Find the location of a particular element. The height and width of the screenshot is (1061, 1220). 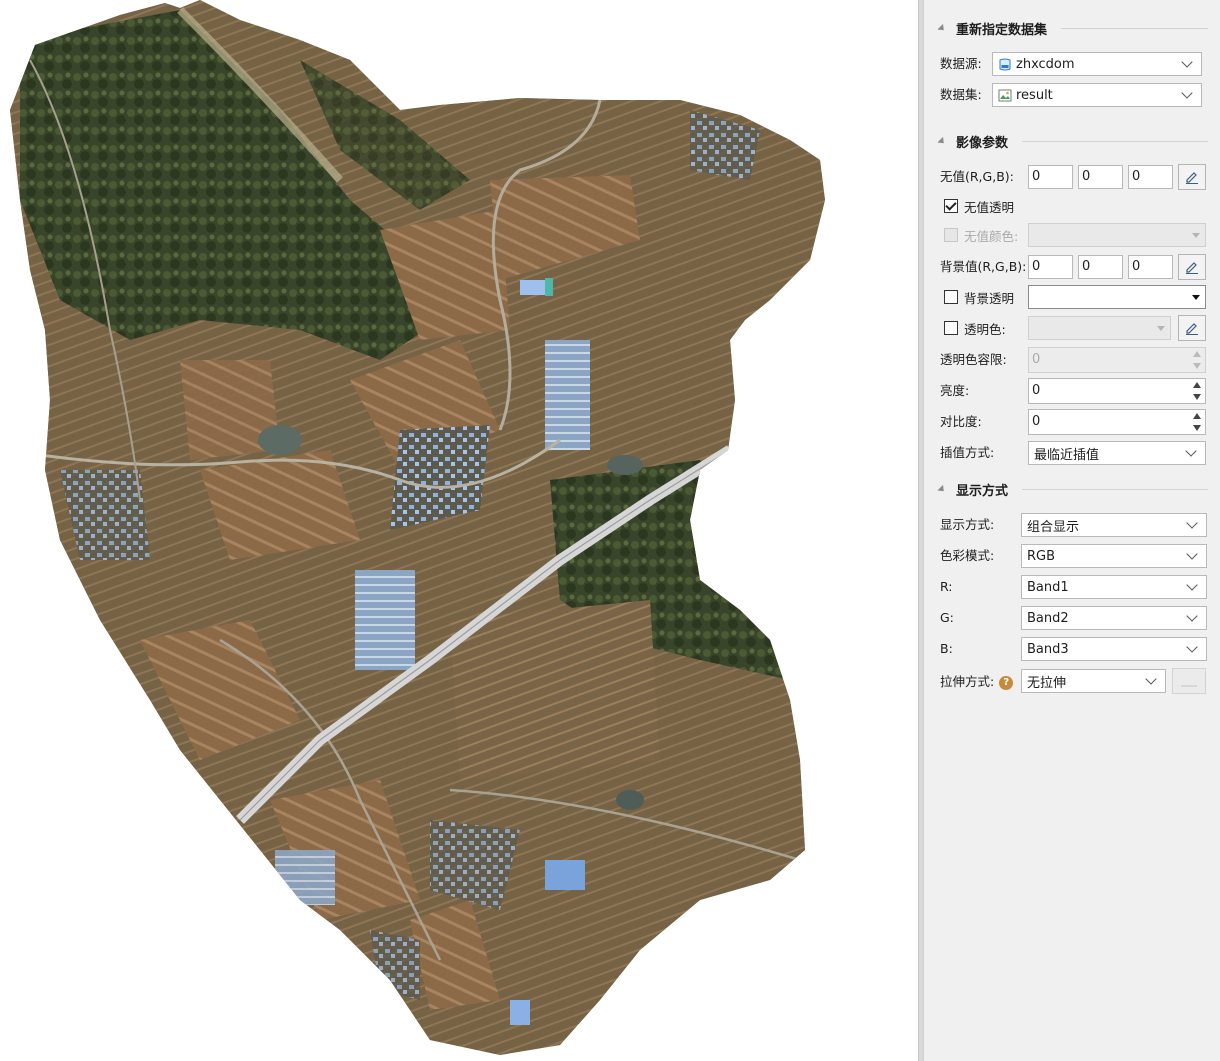

section-display-header: 显示方式 is located at coordinates (1071, 489).